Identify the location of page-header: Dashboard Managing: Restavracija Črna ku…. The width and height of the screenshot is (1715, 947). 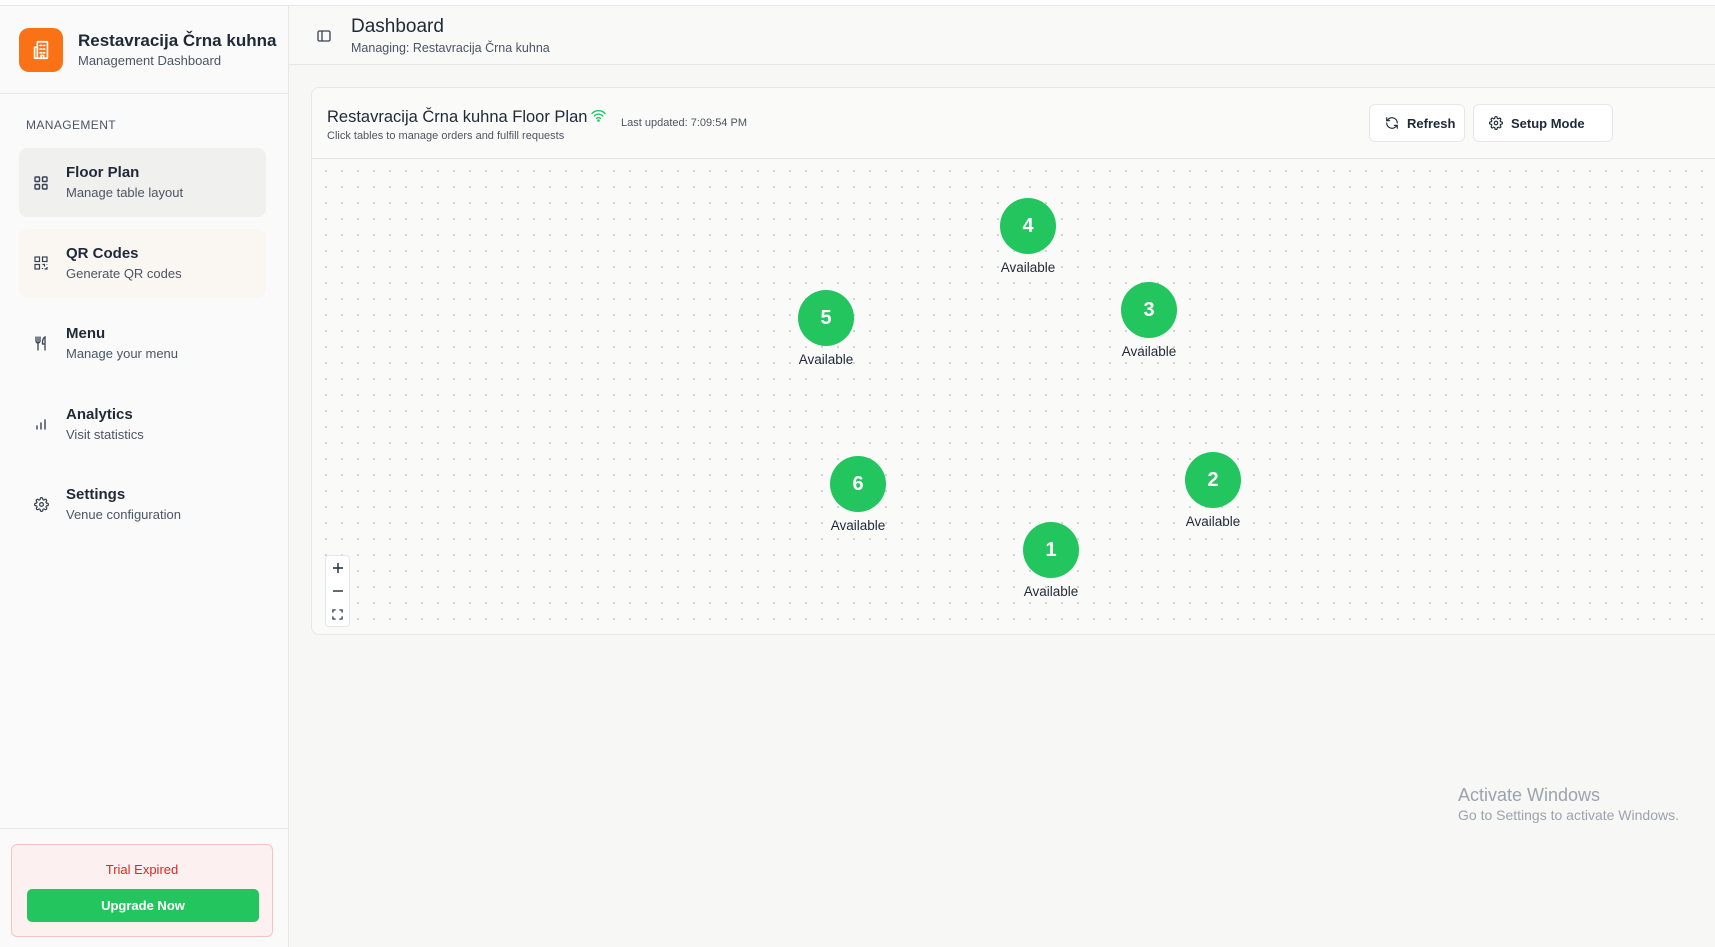
(1002, 35).